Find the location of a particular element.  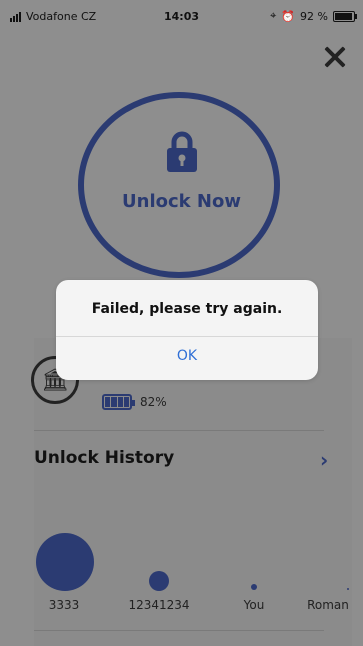

history-user-label: Roman is located at coordinates (328, 605).